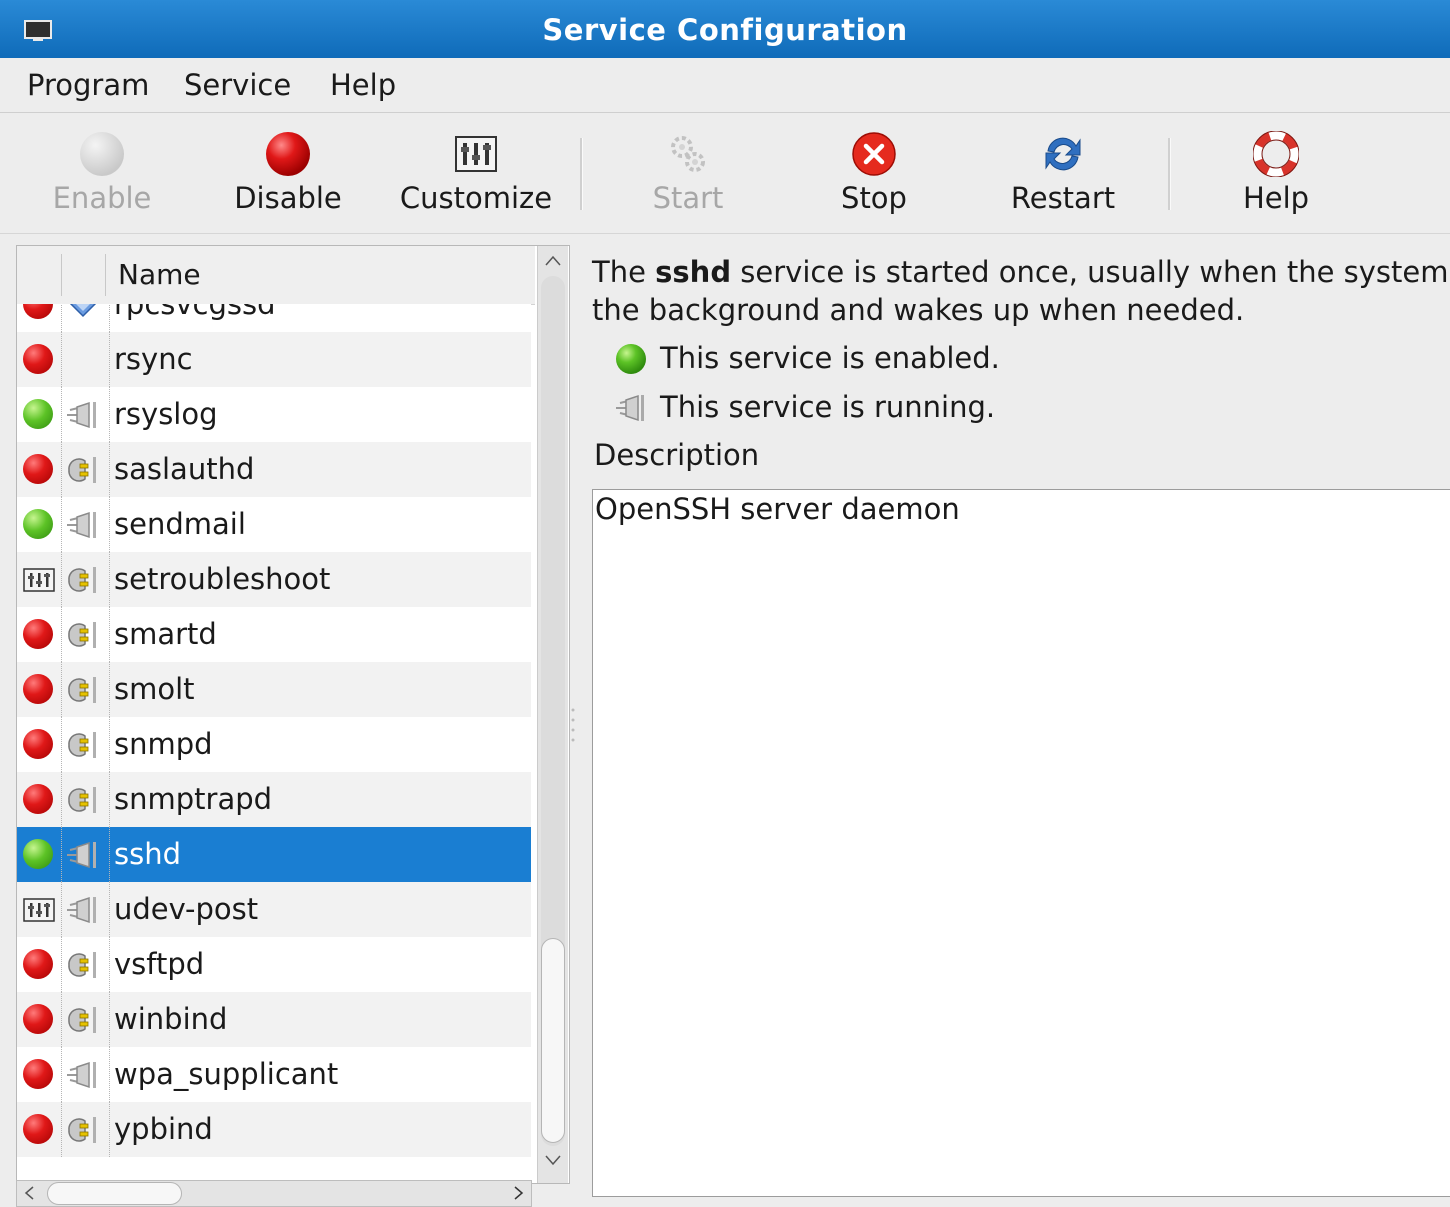 The image size is (1450, 1207). What do you see at coordinates (83, 312) in the screenshot?
I see `diamond-icon` at bounding box center [83, 312].